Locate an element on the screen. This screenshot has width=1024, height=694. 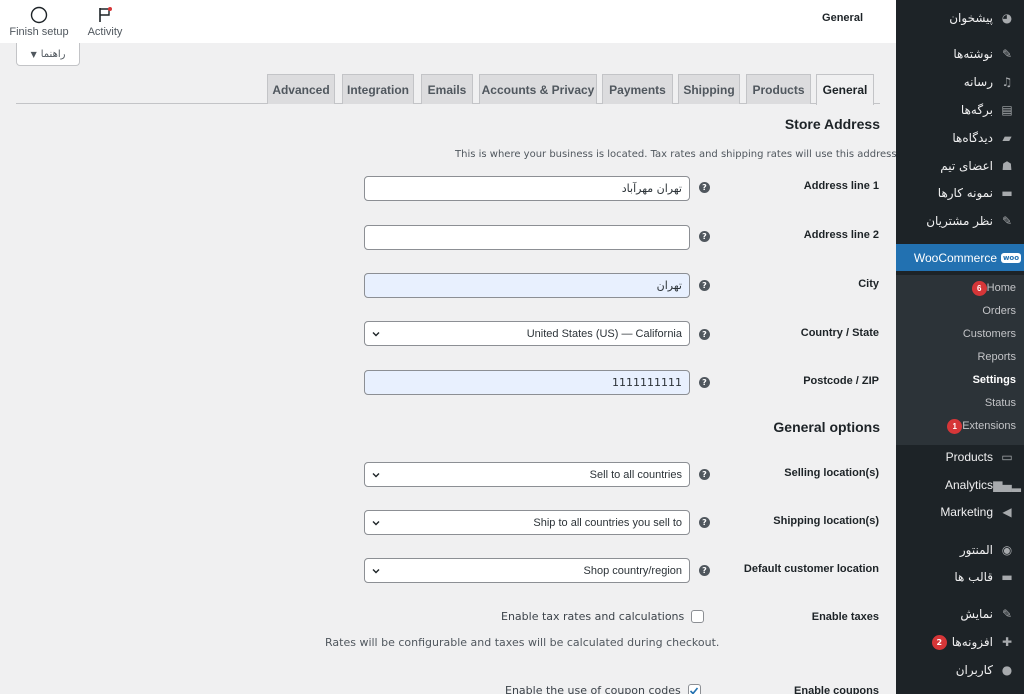
tab-emails: Emails is located at coordinates (447, 89).